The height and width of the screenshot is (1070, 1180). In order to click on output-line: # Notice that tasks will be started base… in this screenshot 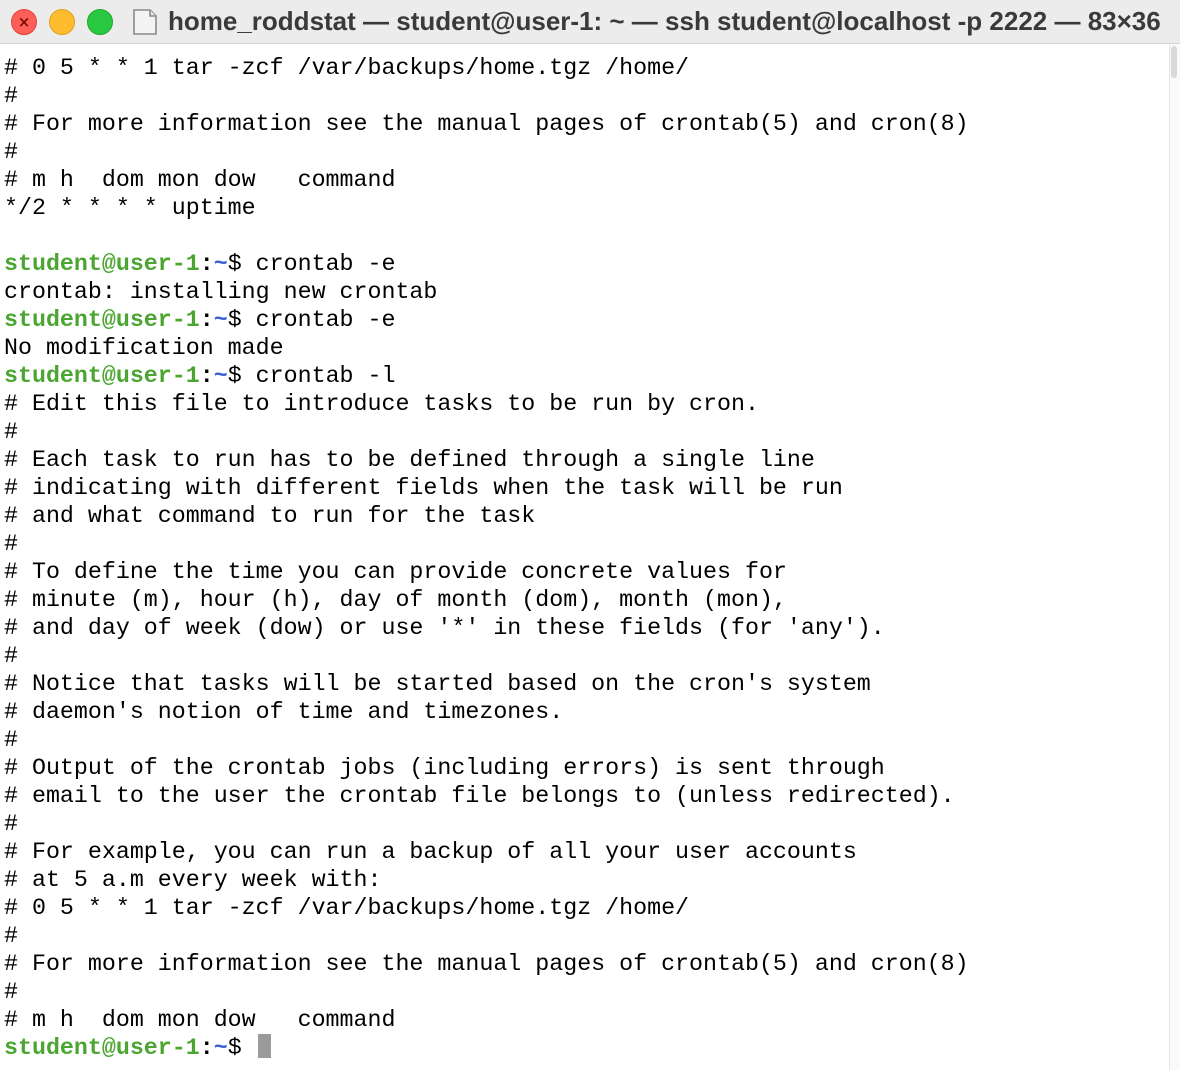, I will do `click(437, 684)`.